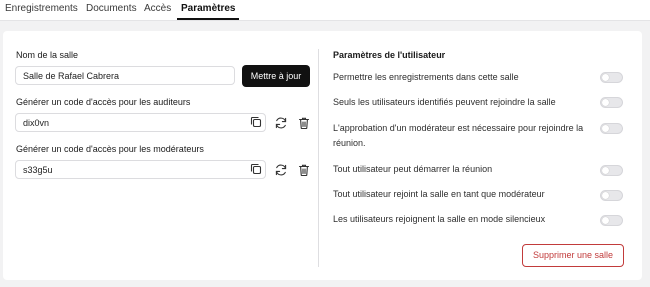 The image size is (650, 287). Describe the element at coordinates (140, 122) in the screenshot. I see `viewer-code-field: dix0vn` at that location.